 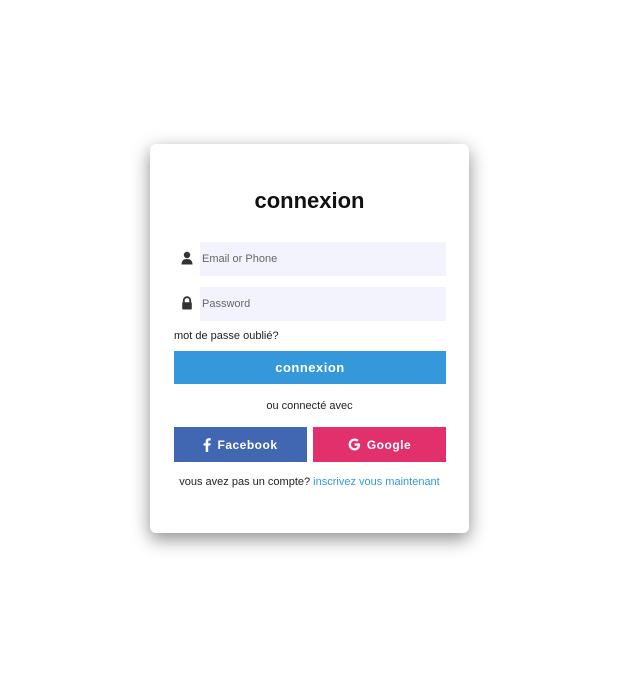 What do you see at coordinates (376, 482) in the screenshot?
I see `signup-link: inscrivez vous maintenant` at bounding box center [376, 482].